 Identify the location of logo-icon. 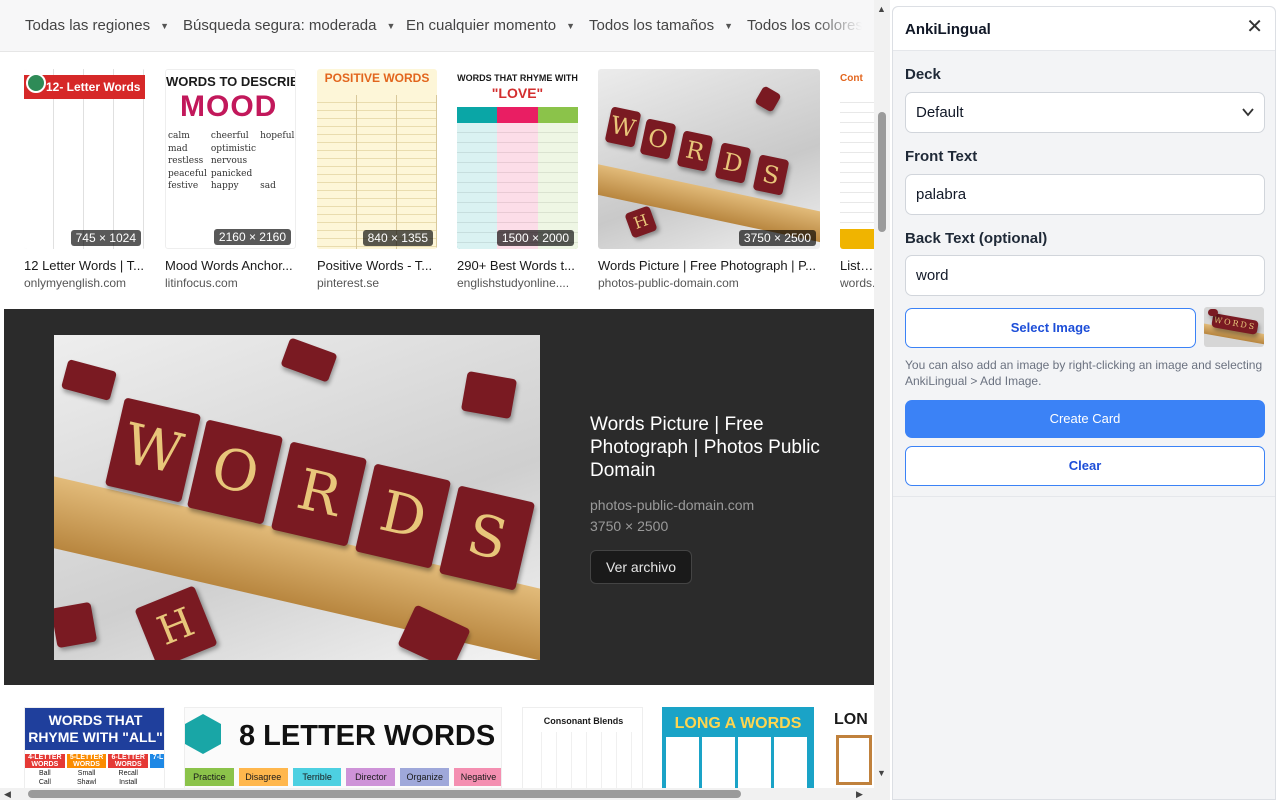
(36, 83).